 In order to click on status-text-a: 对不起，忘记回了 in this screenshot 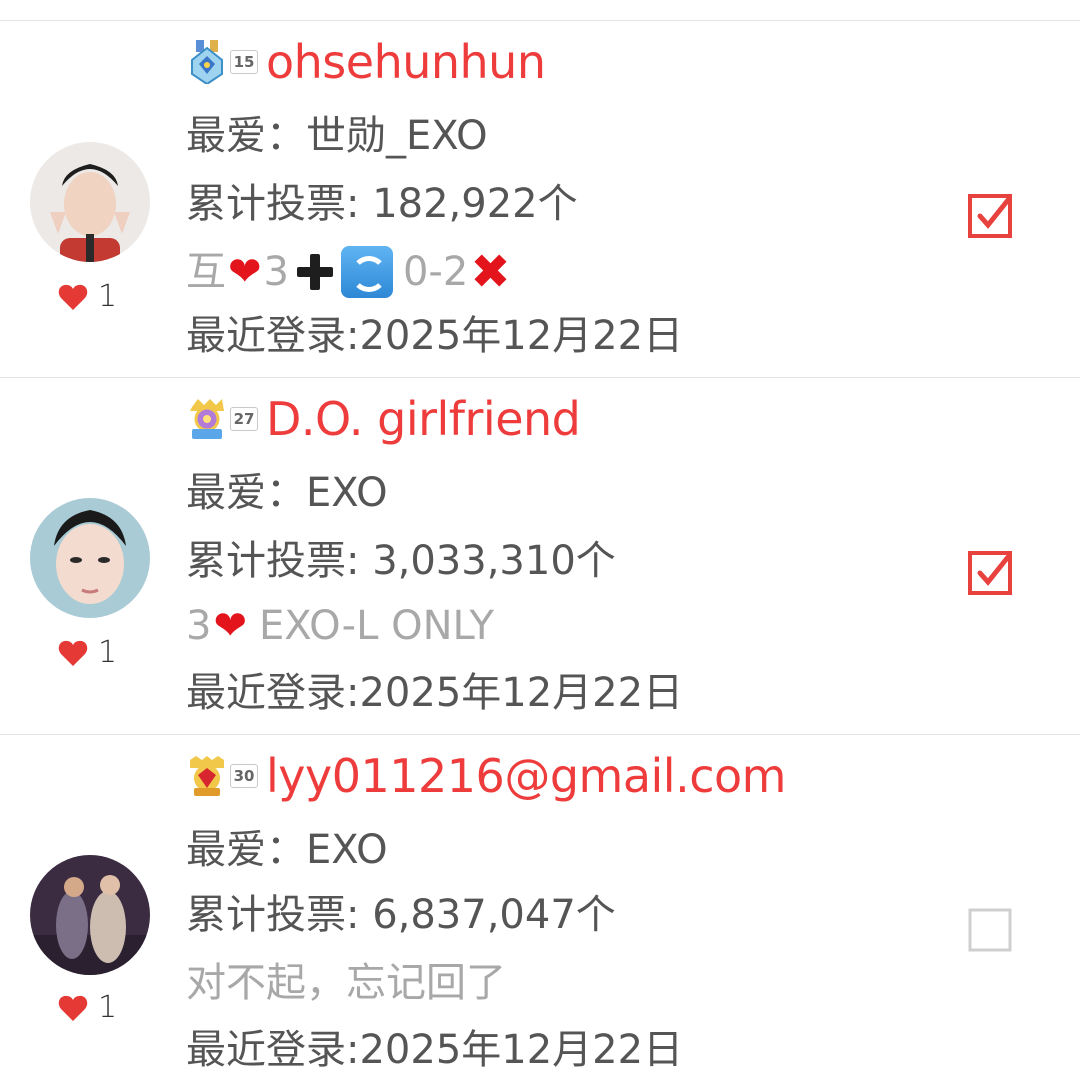, I will do `click(346, 983)`.